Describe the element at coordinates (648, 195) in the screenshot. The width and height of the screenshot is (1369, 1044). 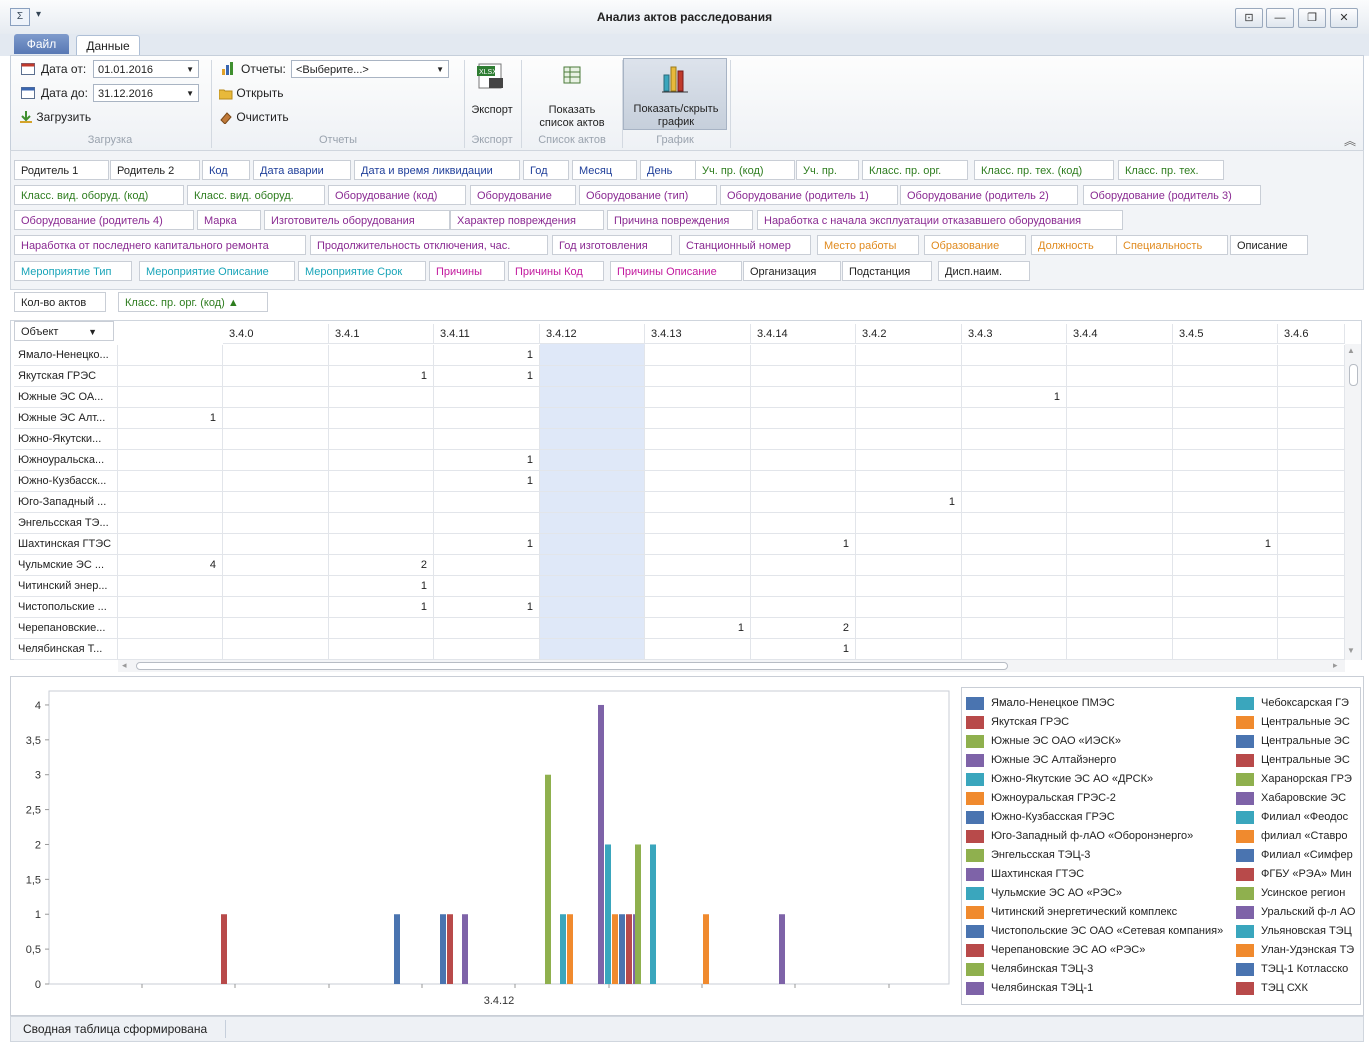
I see `field-chip: Оборудование (тип)` at that location.